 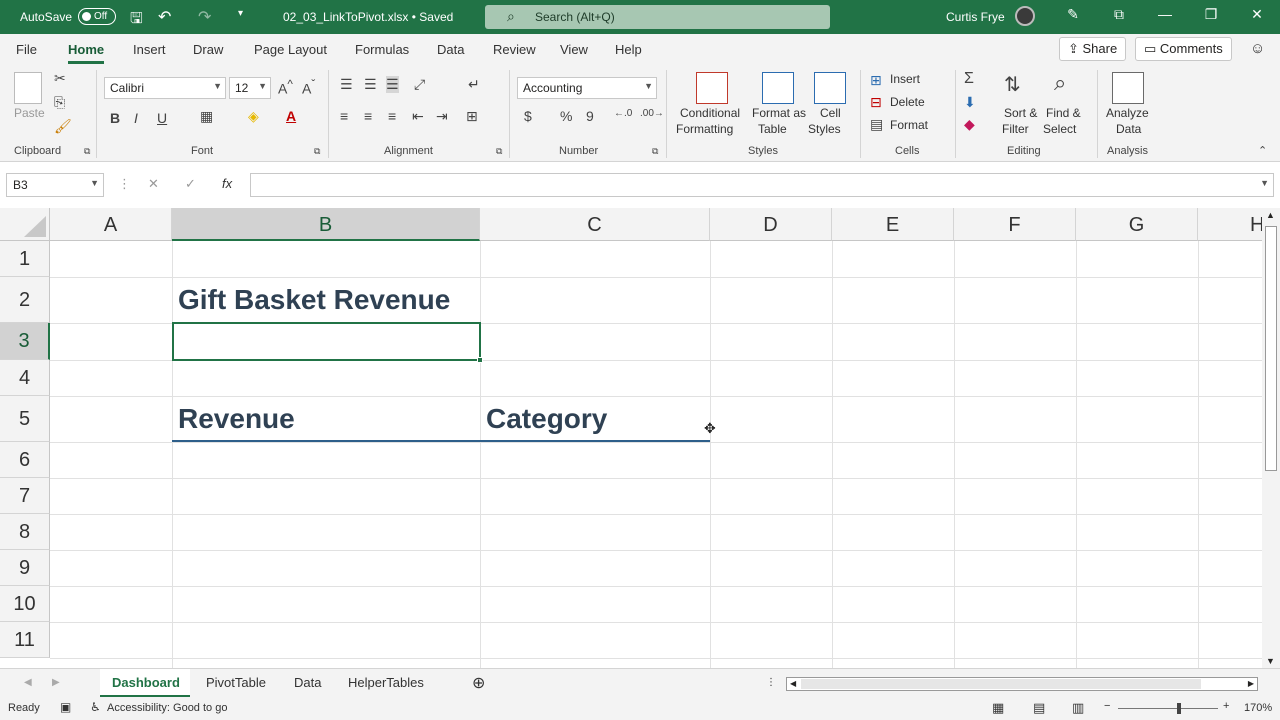 I want to click on scroll-right-icon: ▶, so click(x=56, y=682).